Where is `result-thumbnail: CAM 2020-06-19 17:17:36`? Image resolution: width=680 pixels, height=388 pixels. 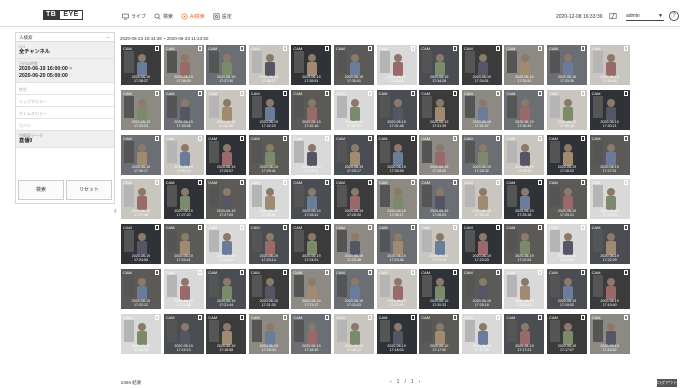 result-thumbnail: CAM 2020-06-19 17:17:36 is located at coordinates (481, 333).